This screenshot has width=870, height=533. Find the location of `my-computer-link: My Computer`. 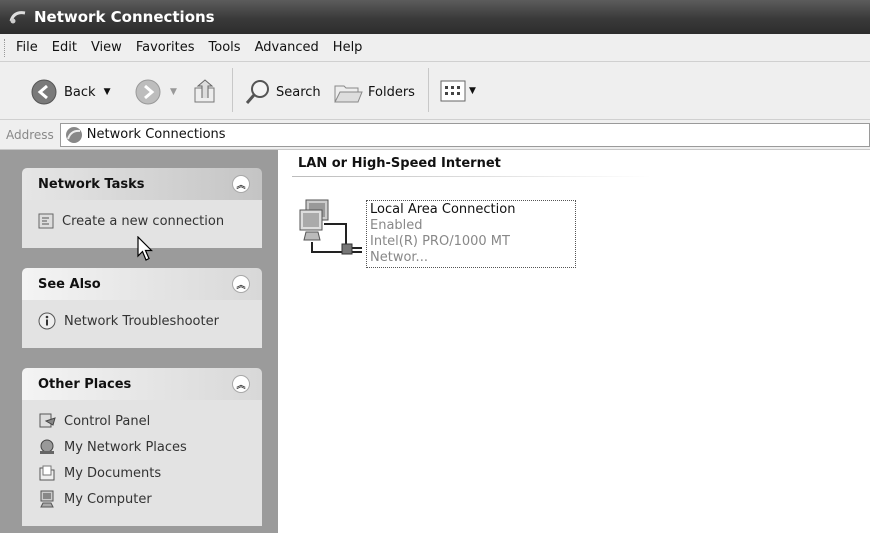

my-computer-link: My Computer is located at coordinates (150, 499).